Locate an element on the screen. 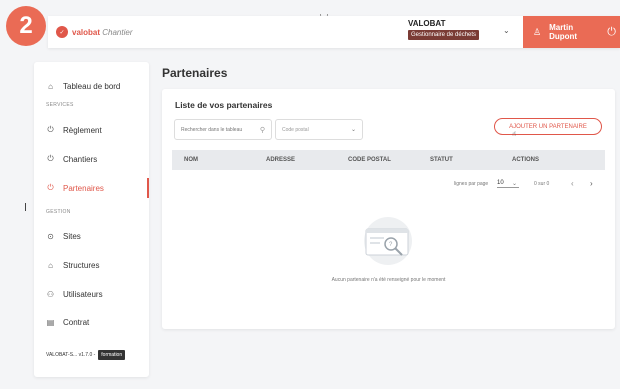 The height and width of the screenshot is (389, 620). column-header-statut: STATUT is located at coordinates (441, 160).